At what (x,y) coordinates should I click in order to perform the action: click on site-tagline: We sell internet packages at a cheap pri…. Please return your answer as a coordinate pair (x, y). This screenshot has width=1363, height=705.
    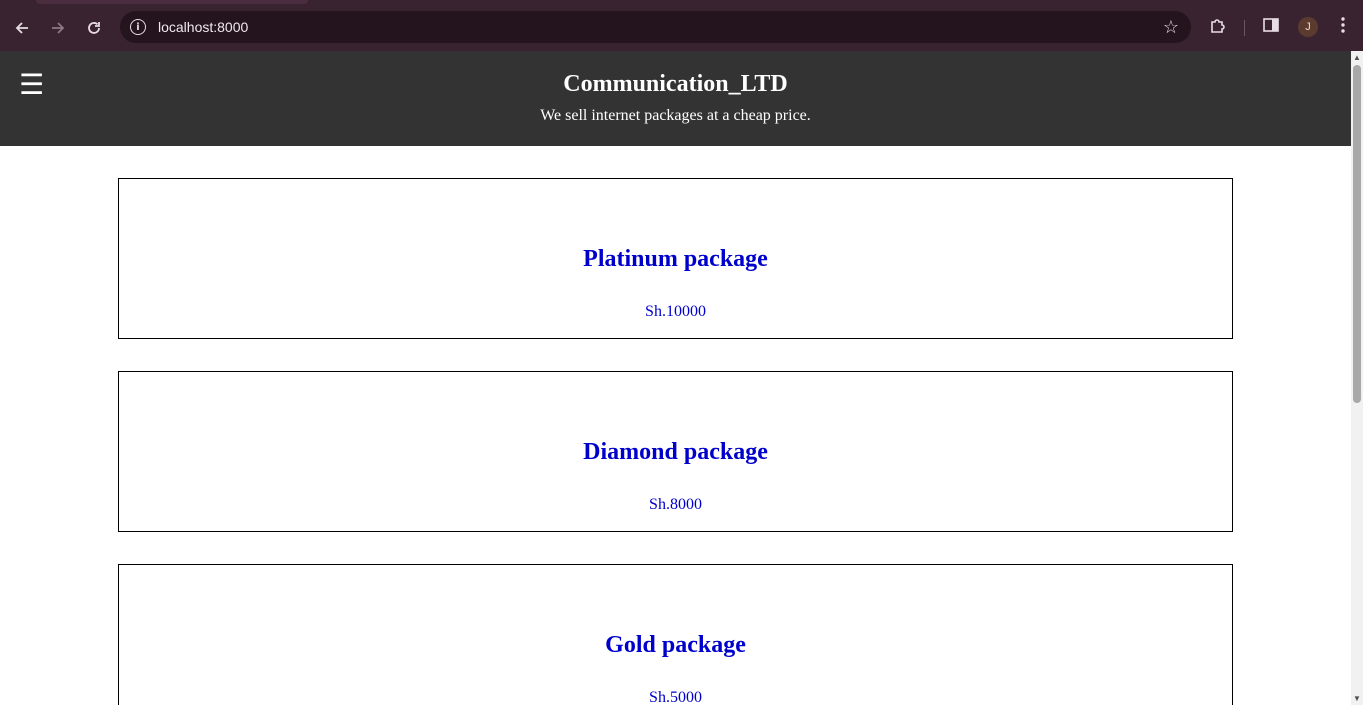
    Looking at the image, I should click on (675, 115).